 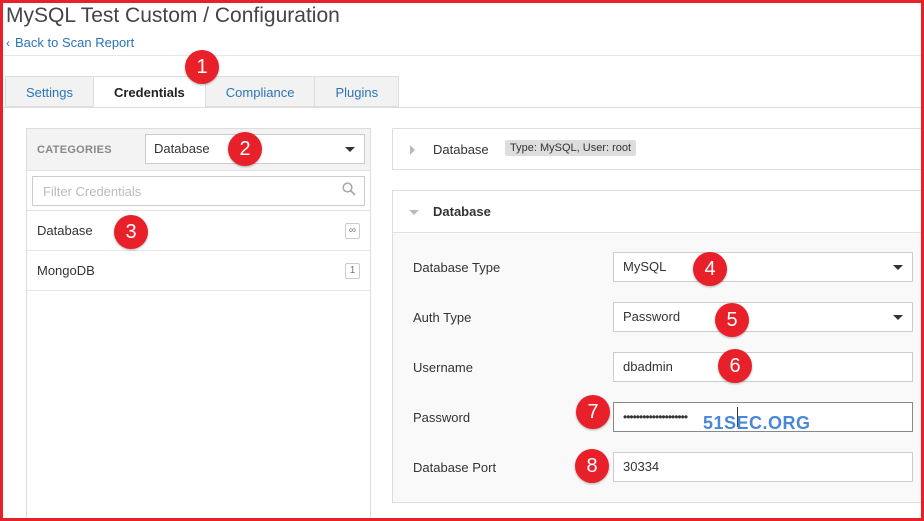 I want to click on annotation-marker-5: 5, so click(x=732, y=320).